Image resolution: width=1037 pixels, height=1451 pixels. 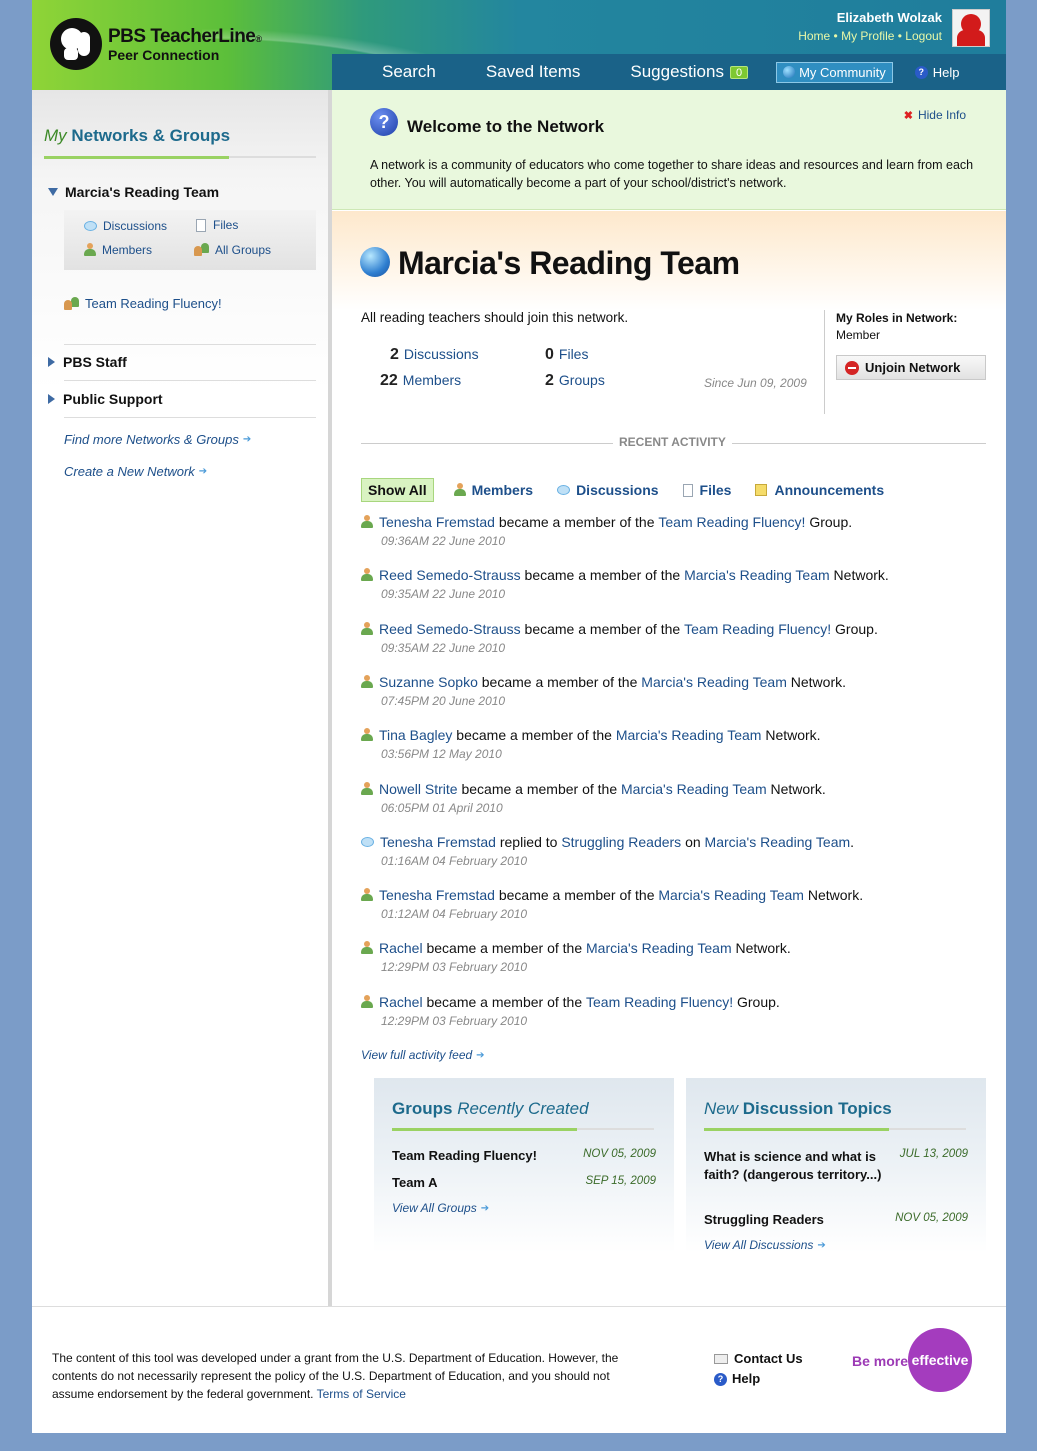 What do you see at coordinates (135, 471) in the screenshot?
I see `create-network-link: Create a New Network ➔` at bounding box center [135, 471].